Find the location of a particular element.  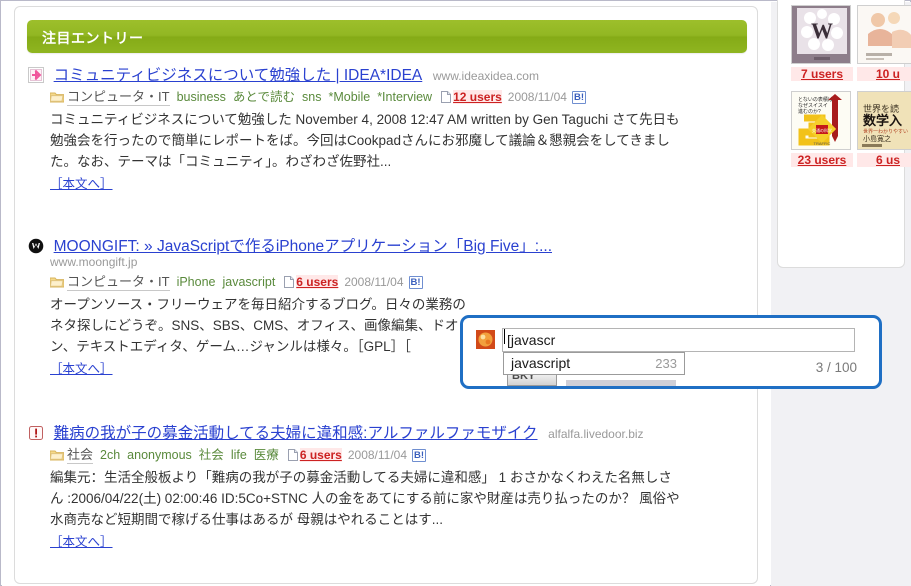

svg-text: 交通の科学 is located at coordinates (822, 130).